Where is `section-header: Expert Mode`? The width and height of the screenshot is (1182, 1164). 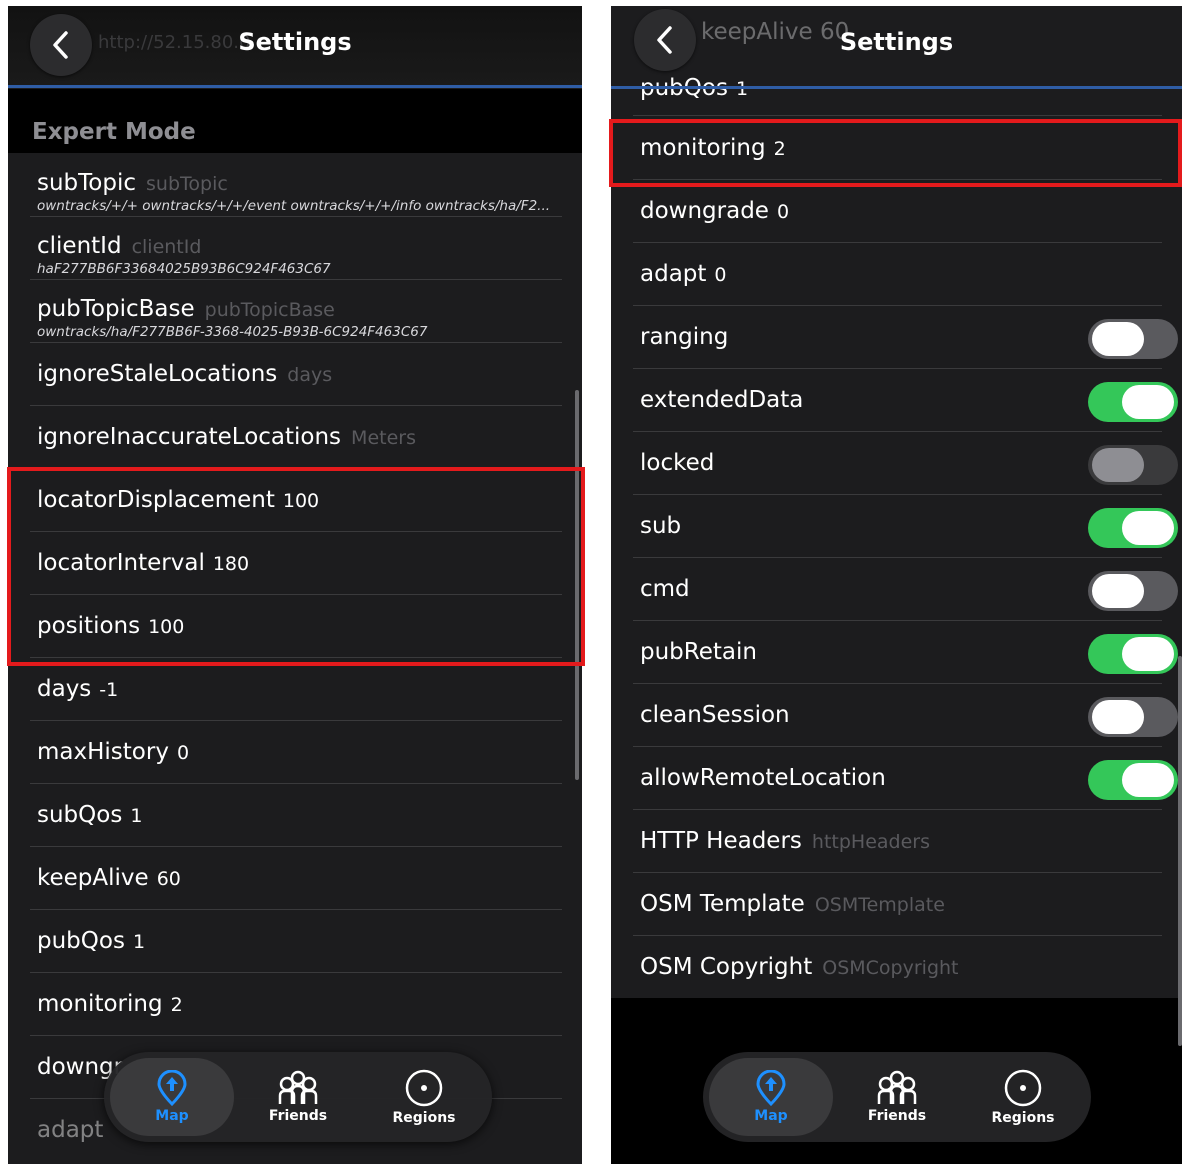 section-header: Expert Mode is located at coordinates (295, 121).